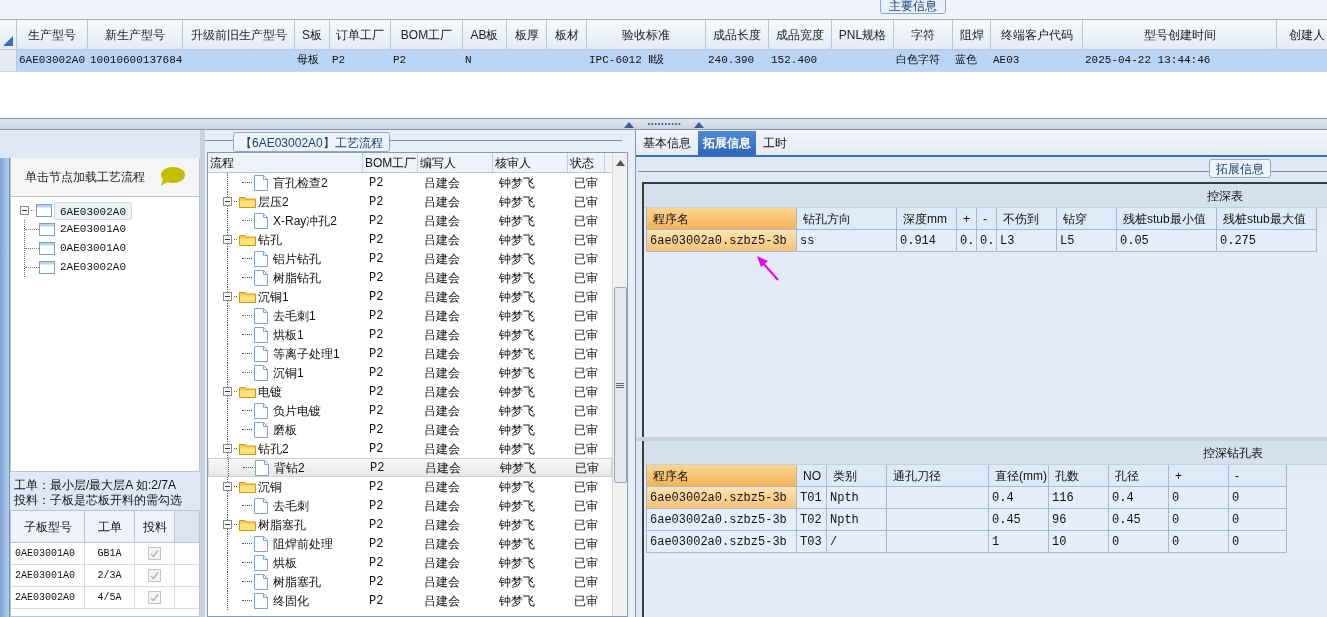  Describe the element at coordinates (93, 267) in the screenshot. I see `tree-node: 2AE03002A0` at that location.